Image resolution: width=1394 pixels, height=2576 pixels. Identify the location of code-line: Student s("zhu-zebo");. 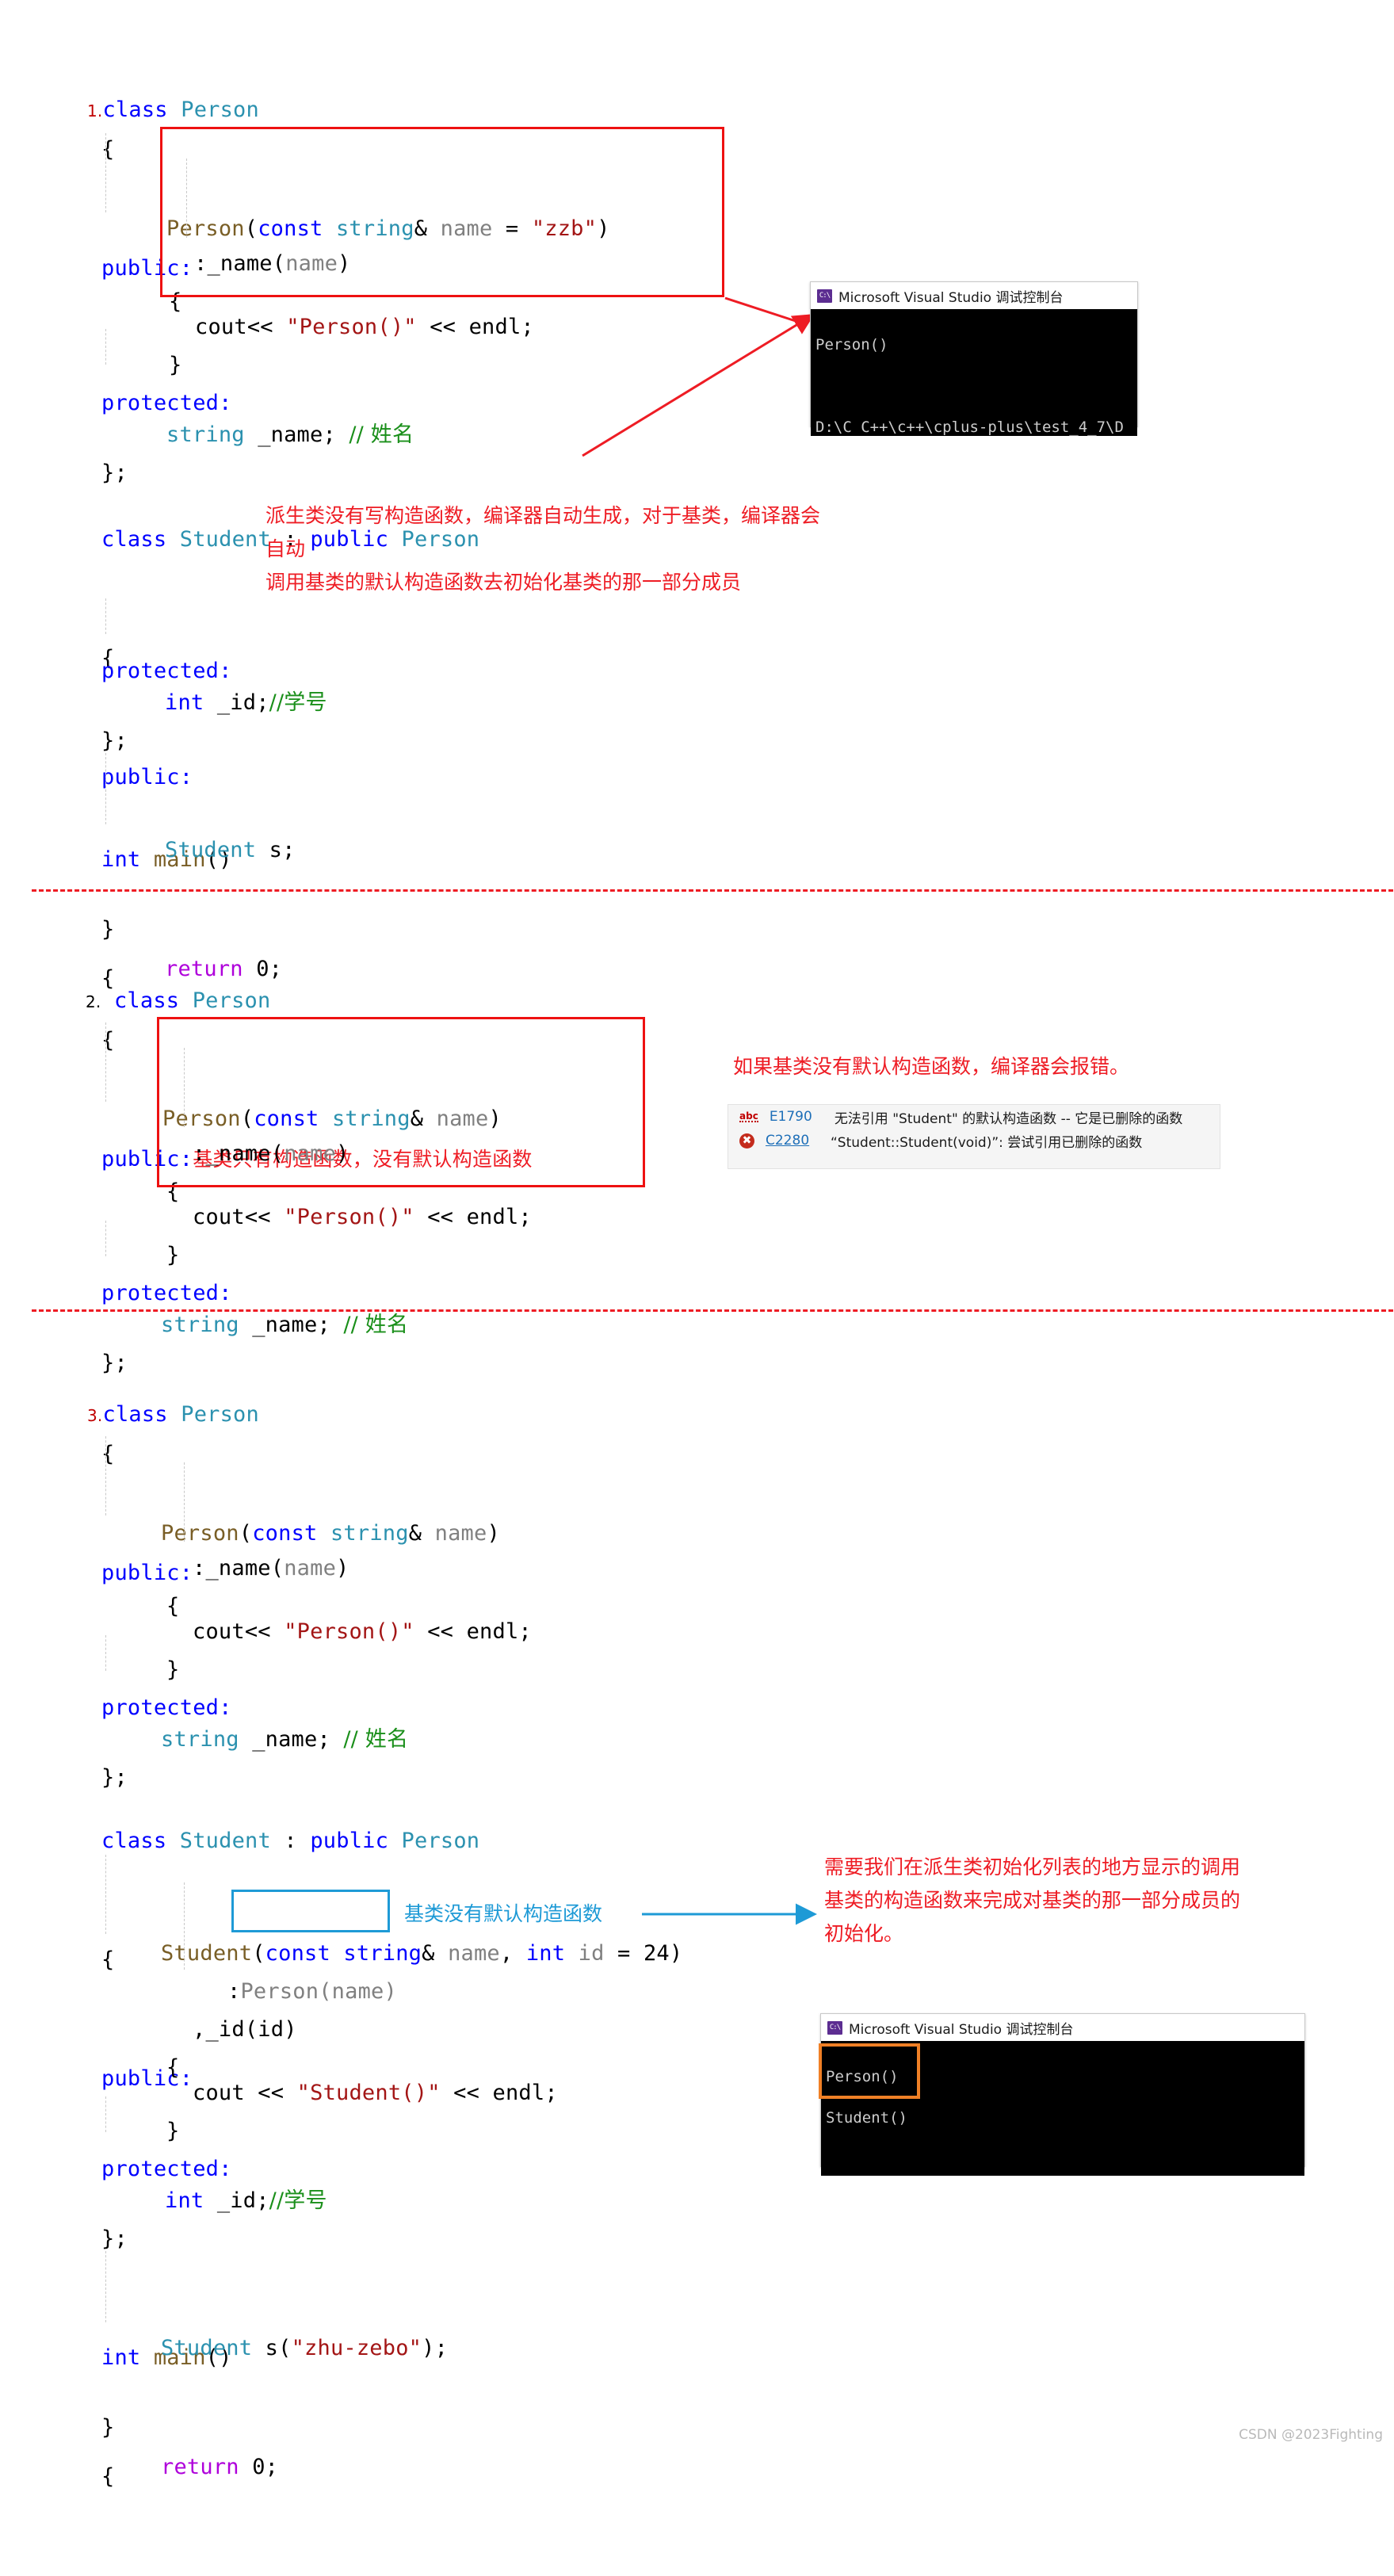
(304, 2348).